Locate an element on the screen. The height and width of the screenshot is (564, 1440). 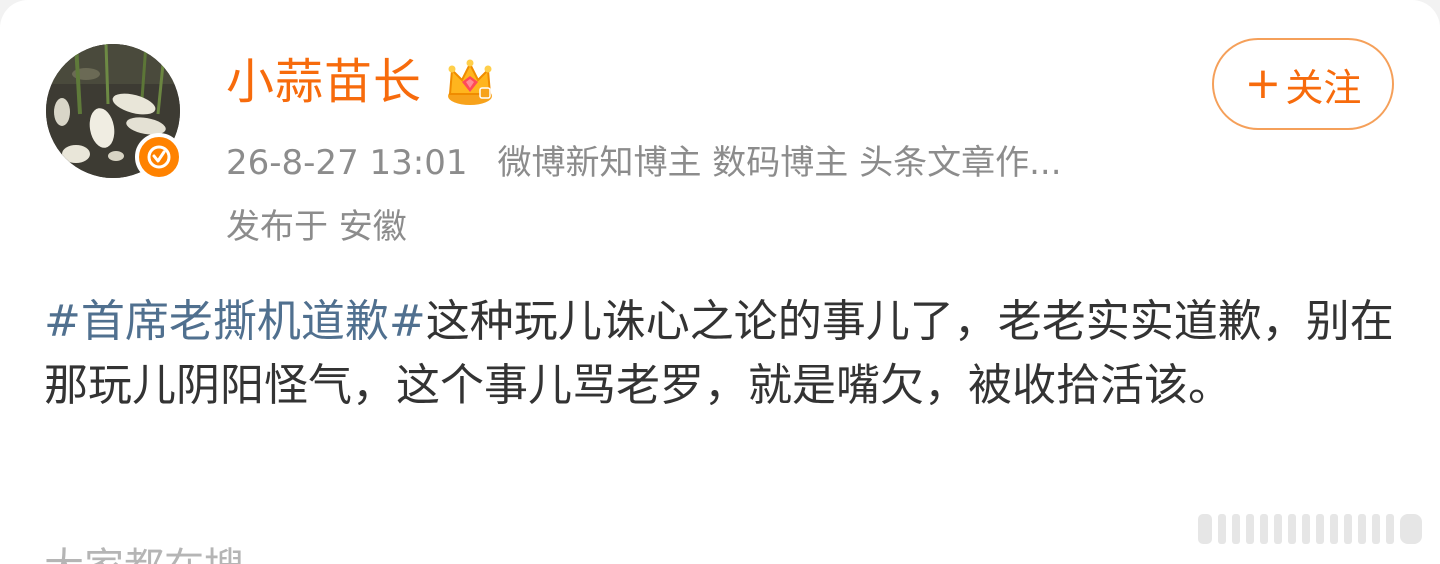
hashtag-link: #首席老撕机道歉# is located at coordinates (235, 321).